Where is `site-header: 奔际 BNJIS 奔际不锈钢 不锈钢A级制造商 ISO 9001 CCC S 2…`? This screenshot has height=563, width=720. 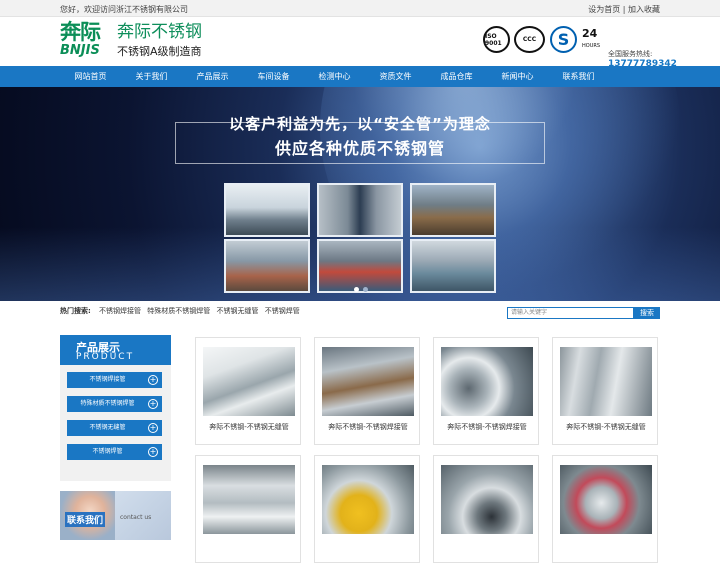 site-header: 奔际 BNJIS 奔际不锈钢 不锈钢A级制造商 ISO 9001 CCC S 2… is located at coordinates (360, 43).